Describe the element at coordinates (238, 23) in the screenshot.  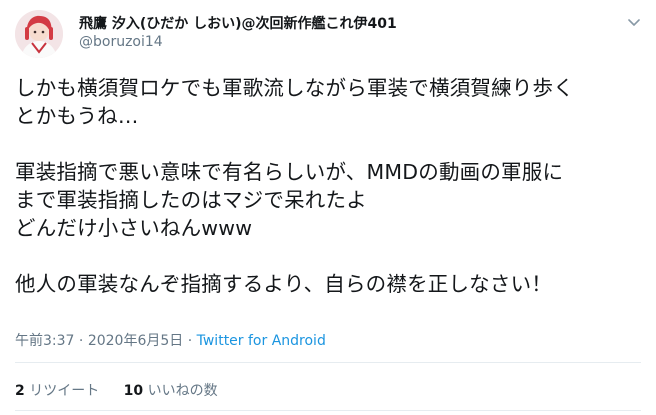
I see `display-name: 飛鷹 汐入(ひだか しおい)@次回新作艦これ伊401` at that location.